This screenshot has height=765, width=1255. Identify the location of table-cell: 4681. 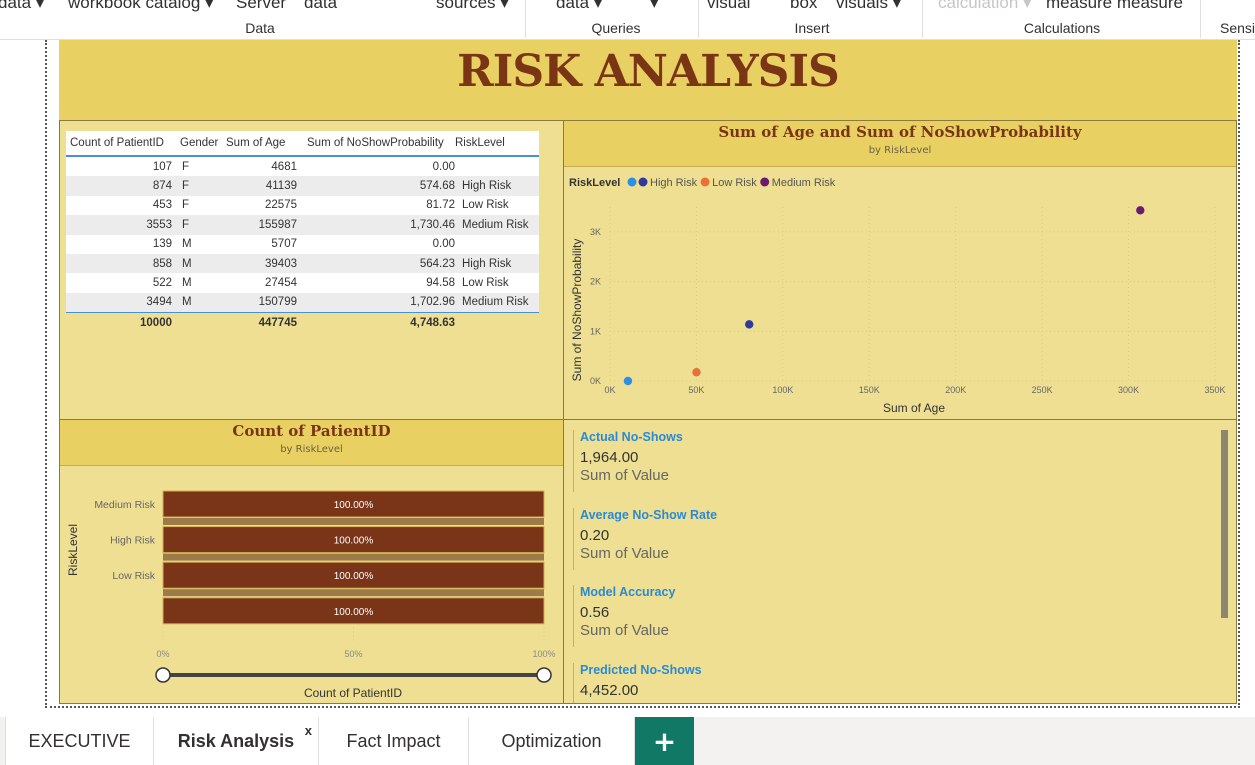
(284, 166).